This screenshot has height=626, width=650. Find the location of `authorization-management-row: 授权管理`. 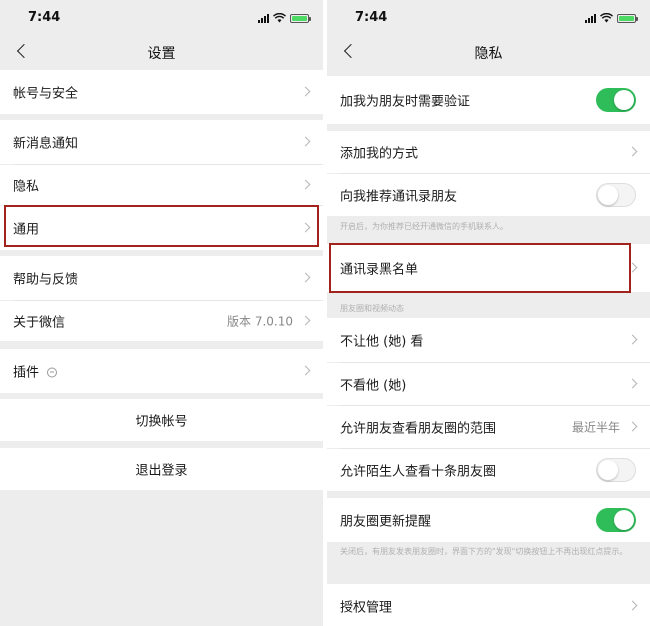

authorization-management-row: 授权管理 is located at coordinates (488, 605).